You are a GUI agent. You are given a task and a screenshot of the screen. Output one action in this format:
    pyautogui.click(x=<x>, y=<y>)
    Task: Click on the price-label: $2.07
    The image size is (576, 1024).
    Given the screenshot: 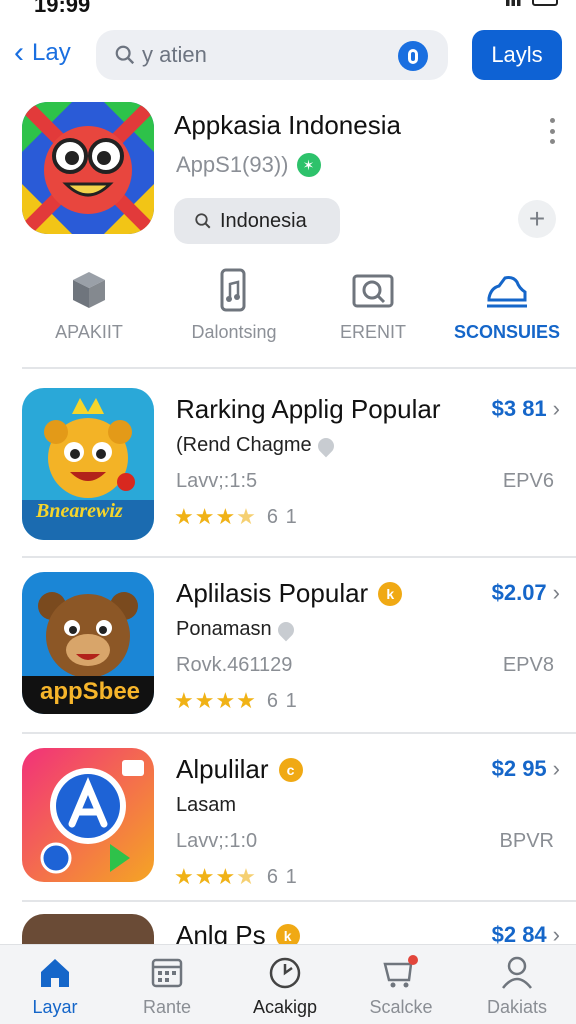 What is the action you would take?
    pyautogui.click(x=519, y=592)
    